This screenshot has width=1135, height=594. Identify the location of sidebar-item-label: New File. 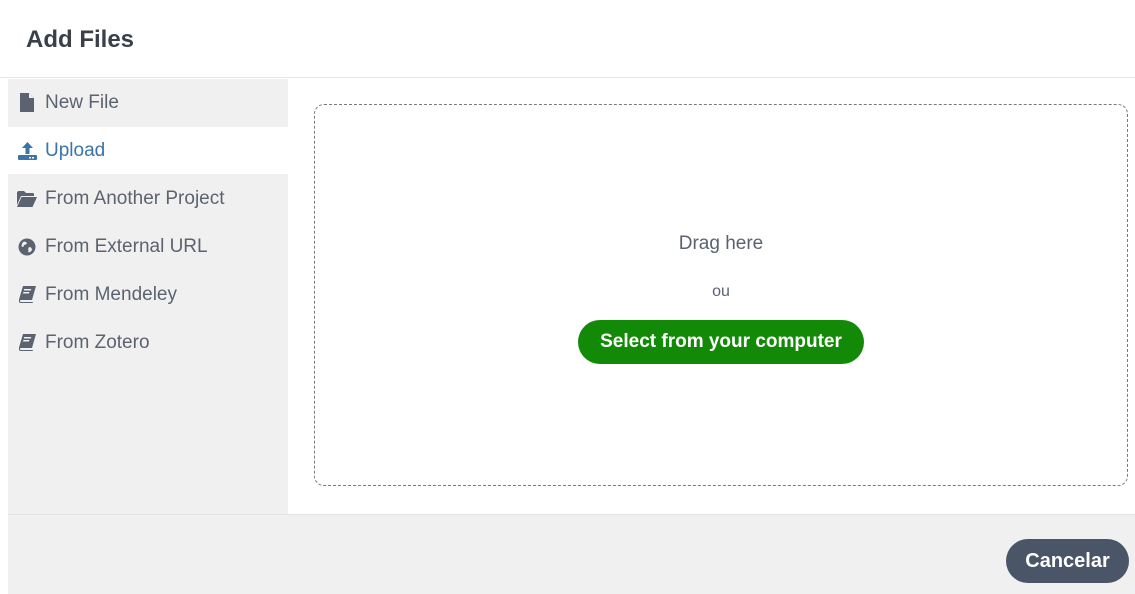
(82, 102).